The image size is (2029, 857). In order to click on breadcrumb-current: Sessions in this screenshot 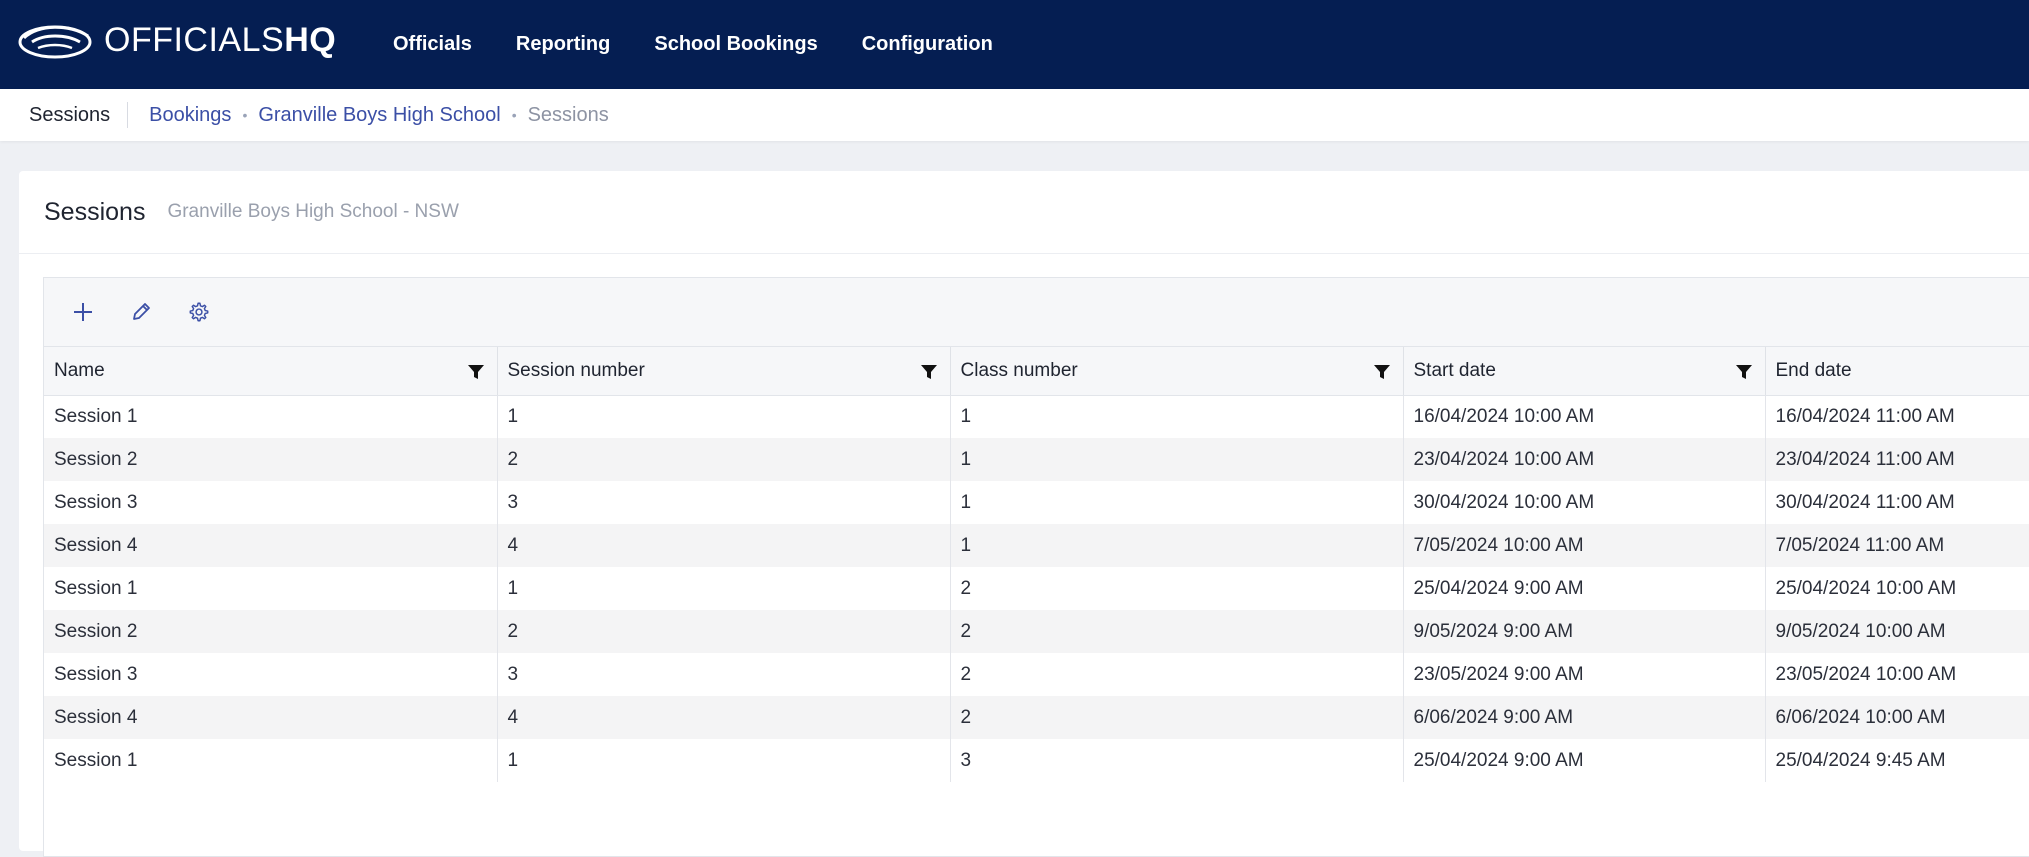, I will do `click(568, 114)`.